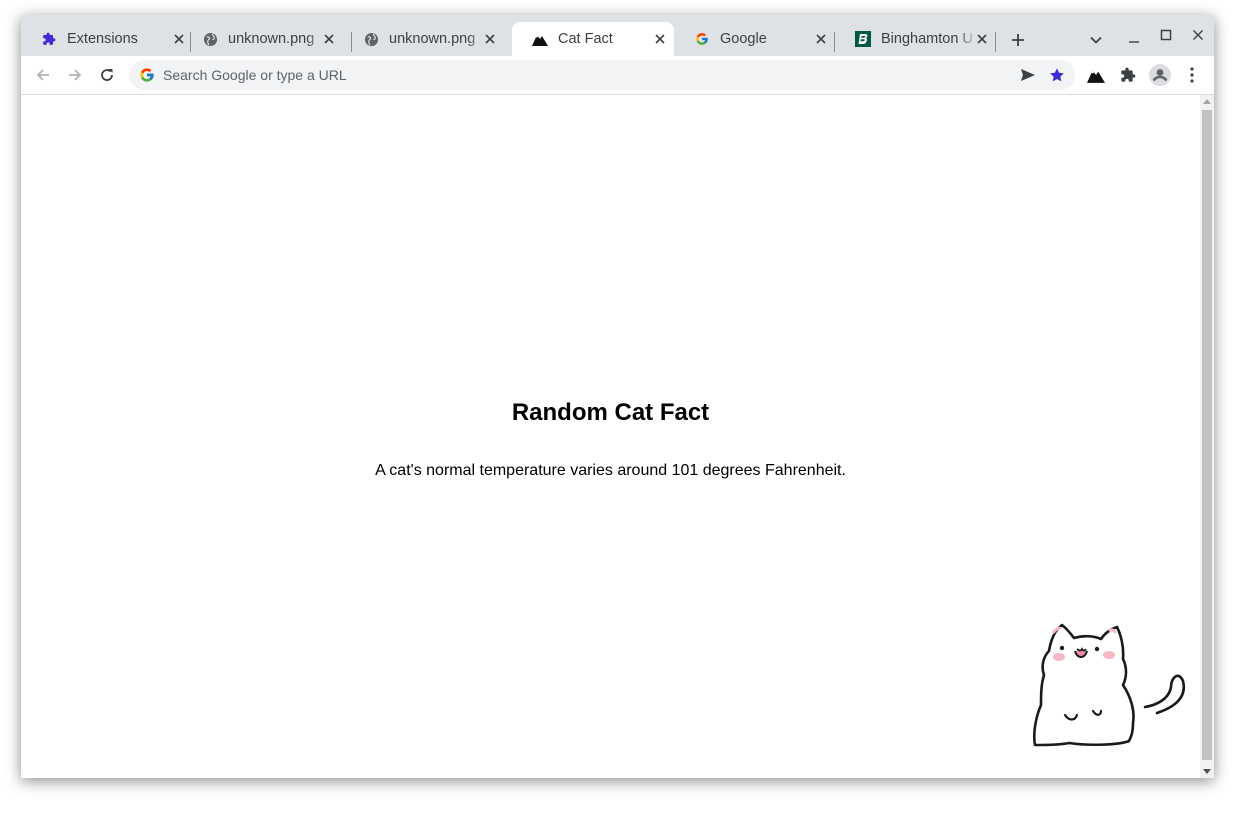 Image resolution: width=1239 pixels, height=819 pixels. Describe the element at coordinates (1207, 771) in the screenshot. I see `scroll-down-arrow-icon` at that location.